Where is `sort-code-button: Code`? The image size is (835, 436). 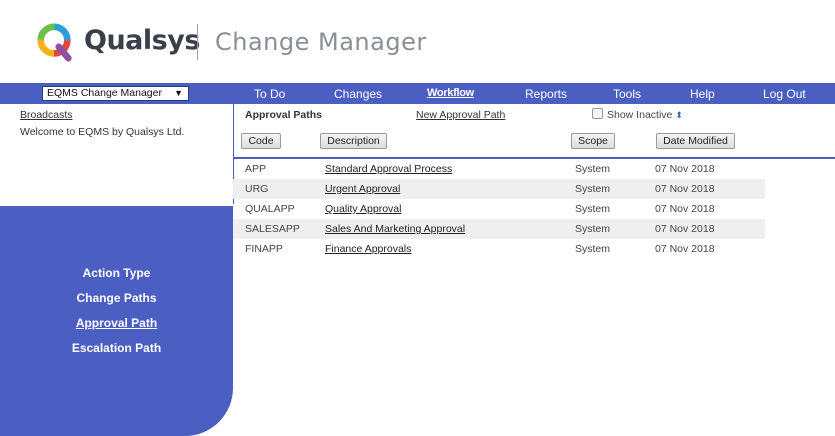
sort-code-button: Code is located at coordinates (261, 141).